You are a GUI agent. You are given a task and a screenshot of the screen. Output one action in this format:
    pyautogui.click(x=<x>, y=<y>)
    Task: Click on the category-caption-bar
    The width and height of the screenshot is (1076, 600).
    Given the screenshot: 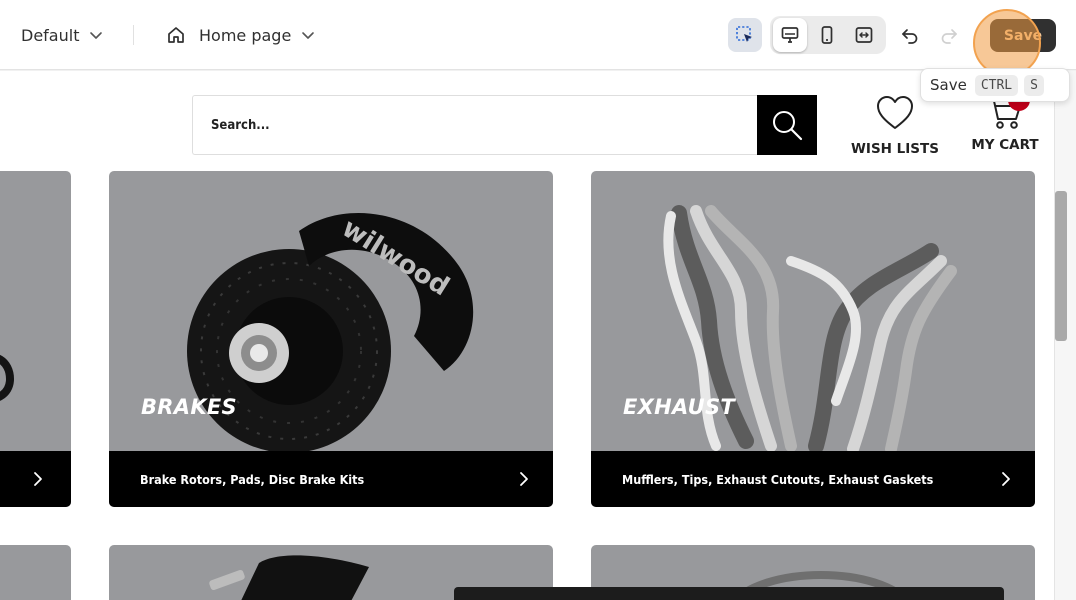 What is the action you would take?
    pyautogui.click(x=35, y=479)
    